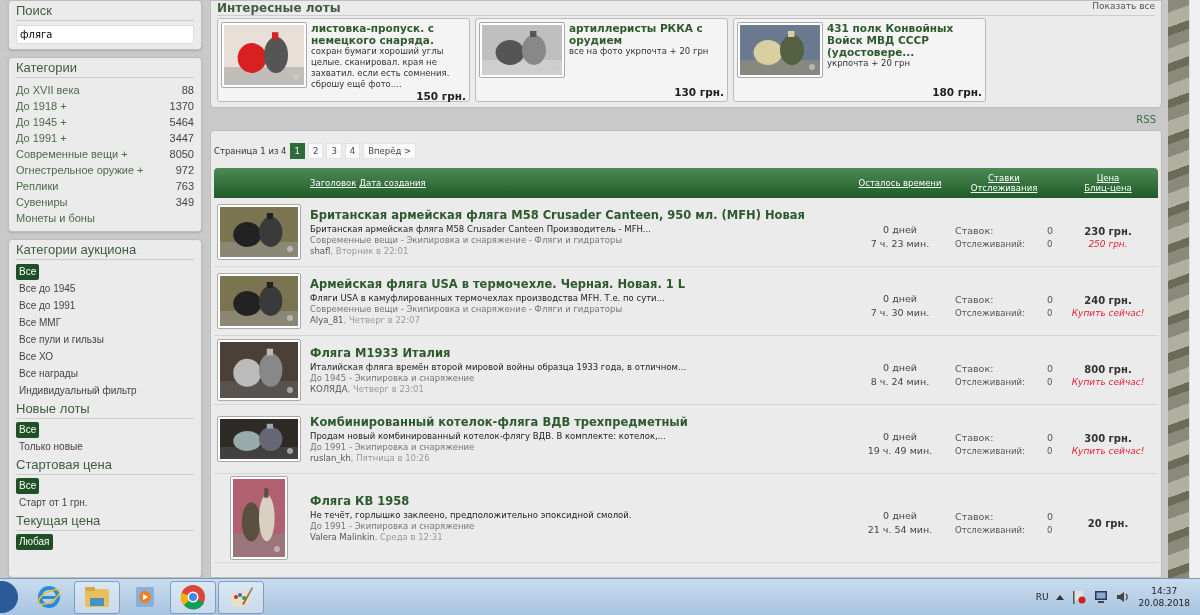 This screenshot has height=615, width=1200. What do you see at coordinates (1146, 119) in the screenshot?
I see `rss-link: RSS` at bounding box center [1146, 119].